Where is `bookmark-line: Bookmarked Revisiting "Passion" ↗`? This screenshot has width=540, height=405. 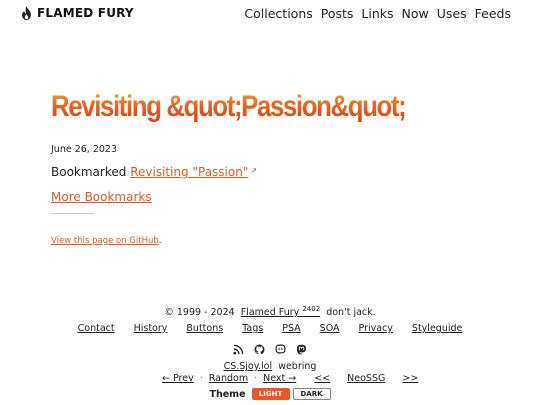 bookmark-line: Bookmarked Revisiting "Passion" ↗ is located at coordinates (154, 172).